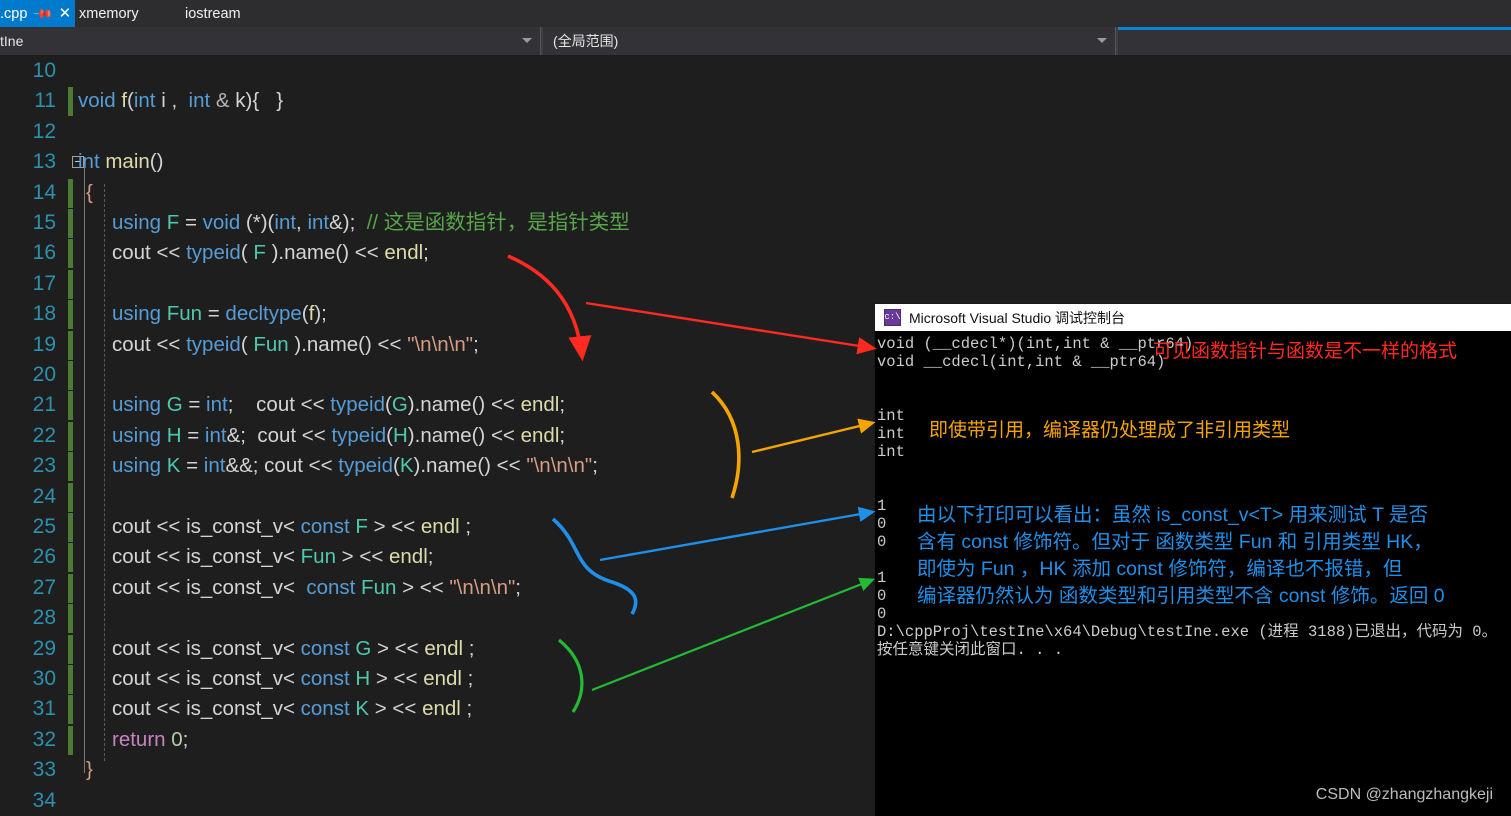  What do you see at coordinates (44, 70) in the screenshot?
I see `line-number: 10` at bounding box center [44, 70].